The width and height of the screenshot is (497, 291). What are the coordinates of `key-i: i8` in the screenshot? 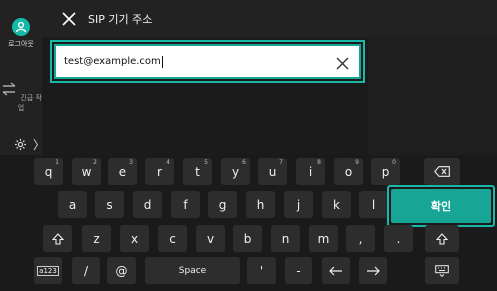 It's located at (310, 171).